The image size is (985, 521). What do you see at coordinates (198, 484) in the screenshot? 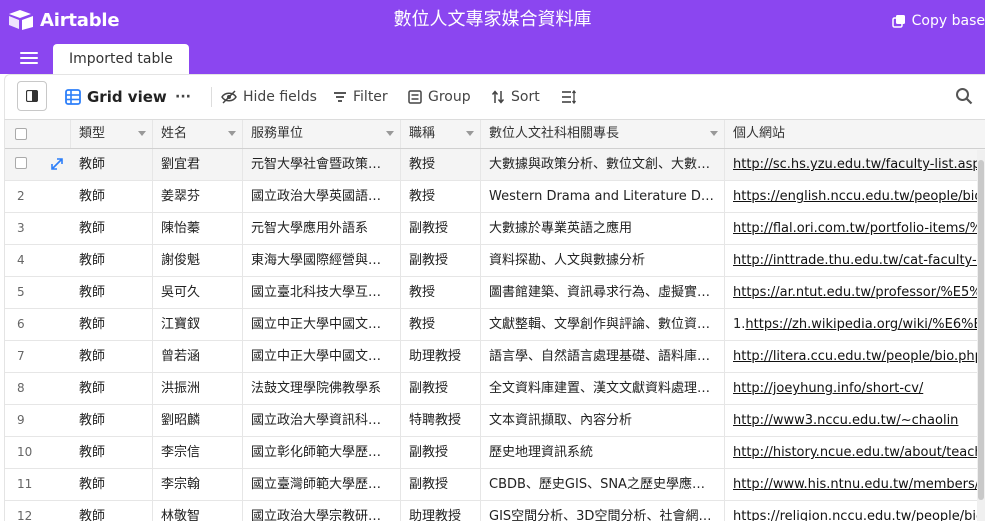
I see `cell-name: 李宗翰` at bounding box center [198, 484].